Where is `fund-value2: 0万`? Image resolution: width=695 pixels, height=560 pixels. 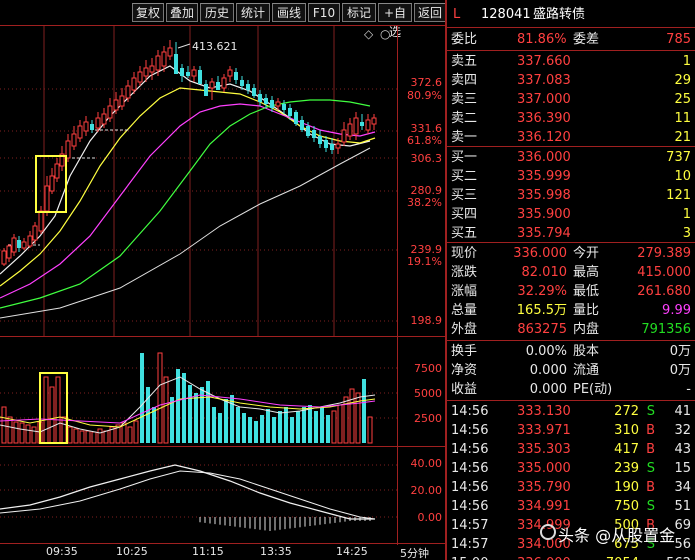
fund-value2: 0万 is located at coordinates (680, 370).